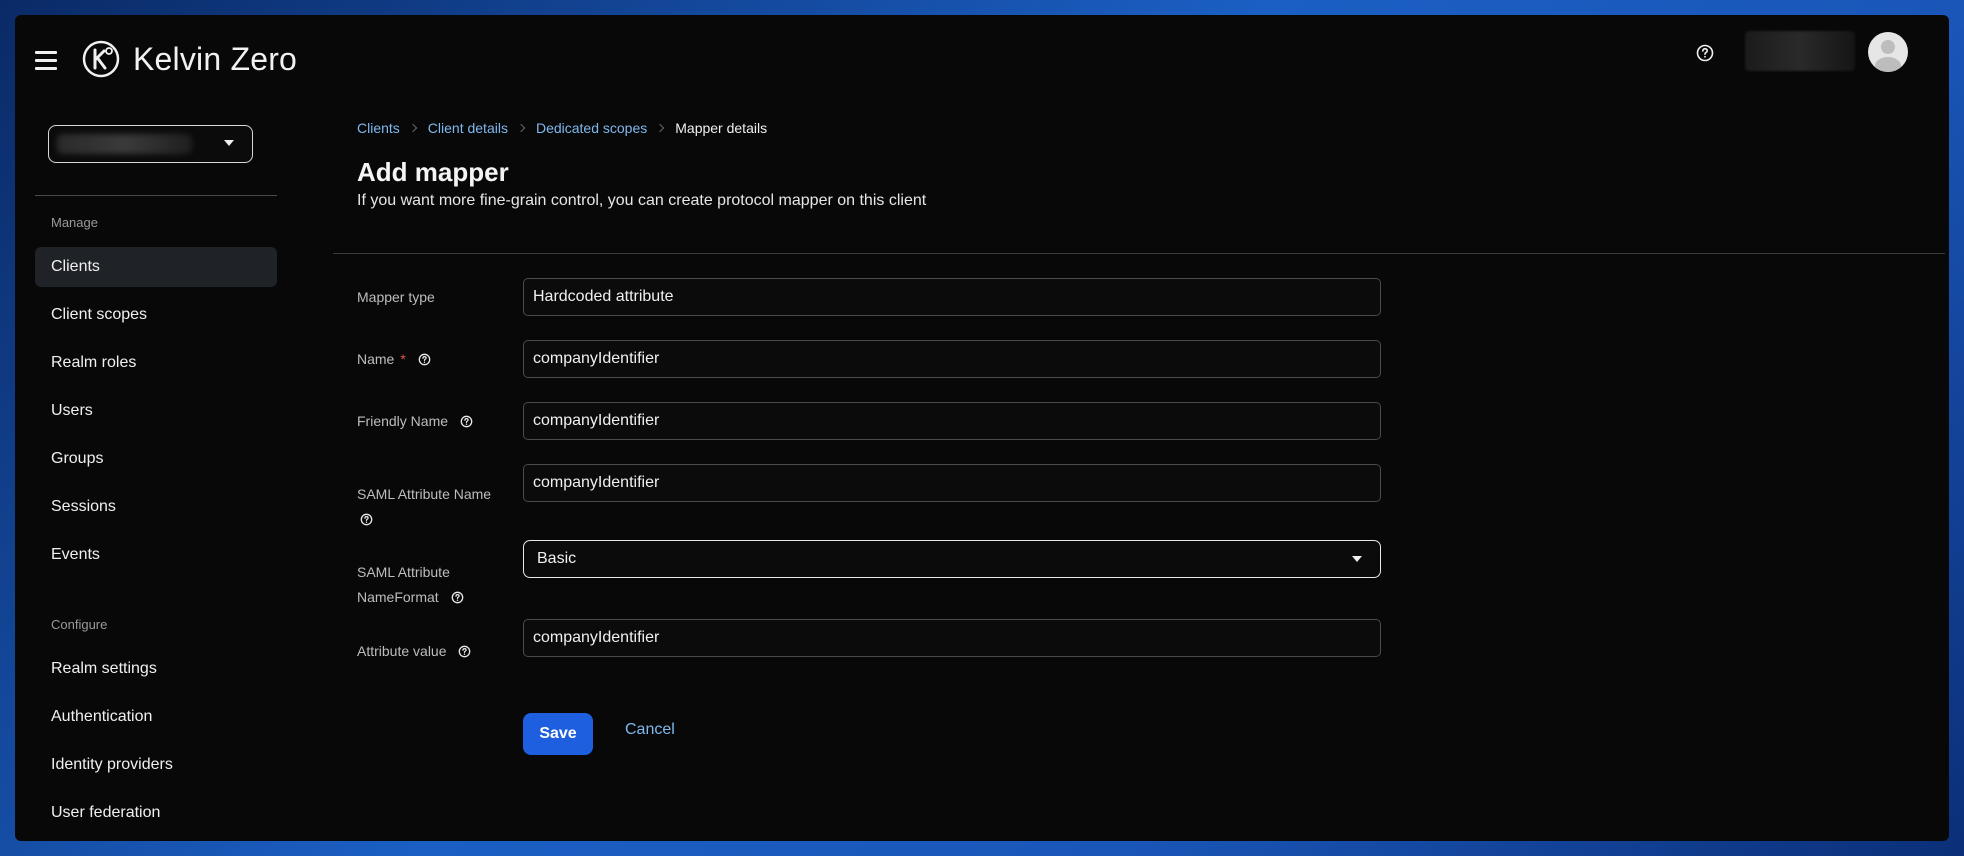 Image resolution: width=1964 pixels, height=856 pixels. What do you see at coordinates (101, 59) in the screenshot?
I see `kelvin-zero-logo-icon` at bounding box center [101, 59].